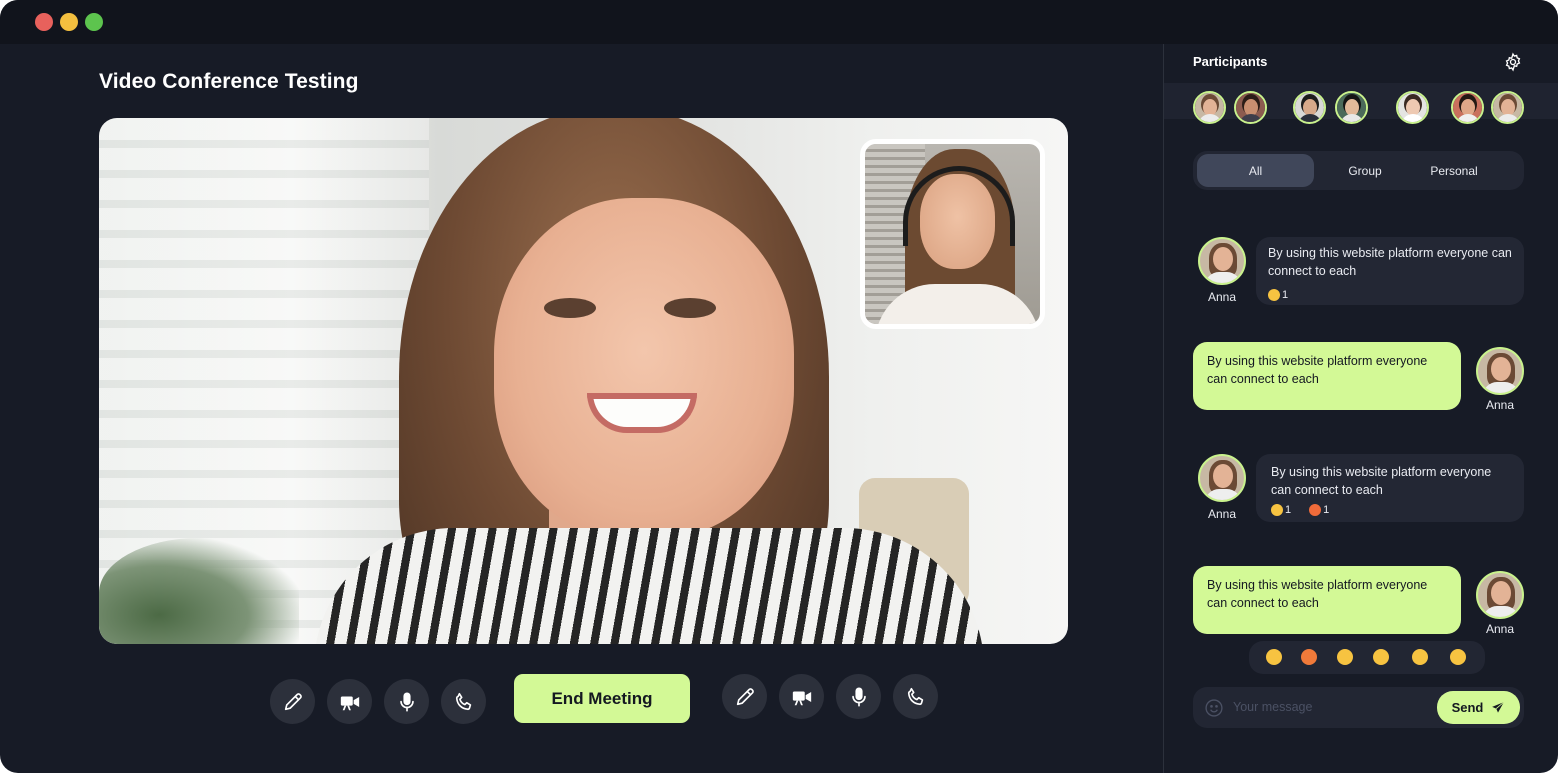 Image resolution: width=1558 pixels, height=773 pixels. Describe the element at coordinates (1328, 707) in the screenshot. I see `message-input` at that location.